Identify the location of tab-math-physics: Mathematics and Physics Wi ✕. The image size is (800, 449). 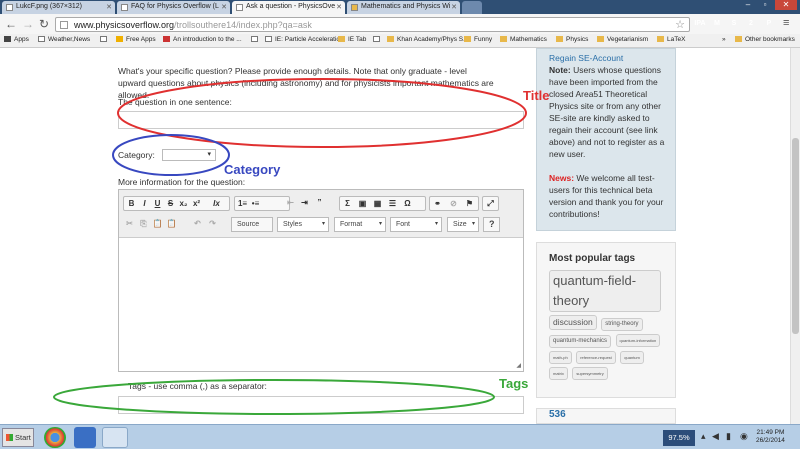
(403, 7).